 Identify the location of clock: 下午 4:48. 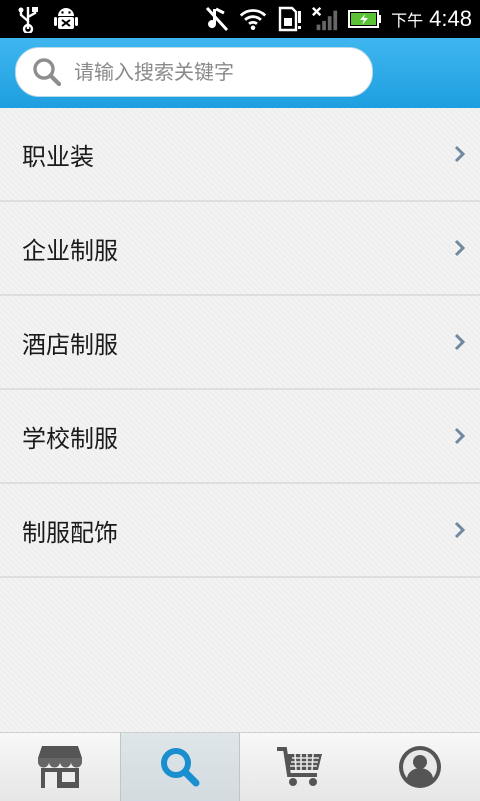
(431, 19).